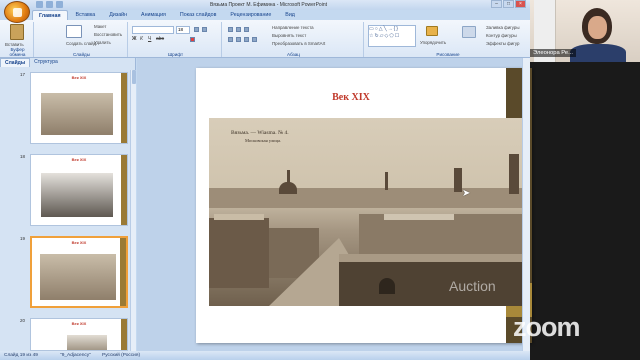 This screenshot has height=360, width=640. Describe the element at coordinates (50, 15) in the screenshot. I see `tab-home: Главная` at that location.